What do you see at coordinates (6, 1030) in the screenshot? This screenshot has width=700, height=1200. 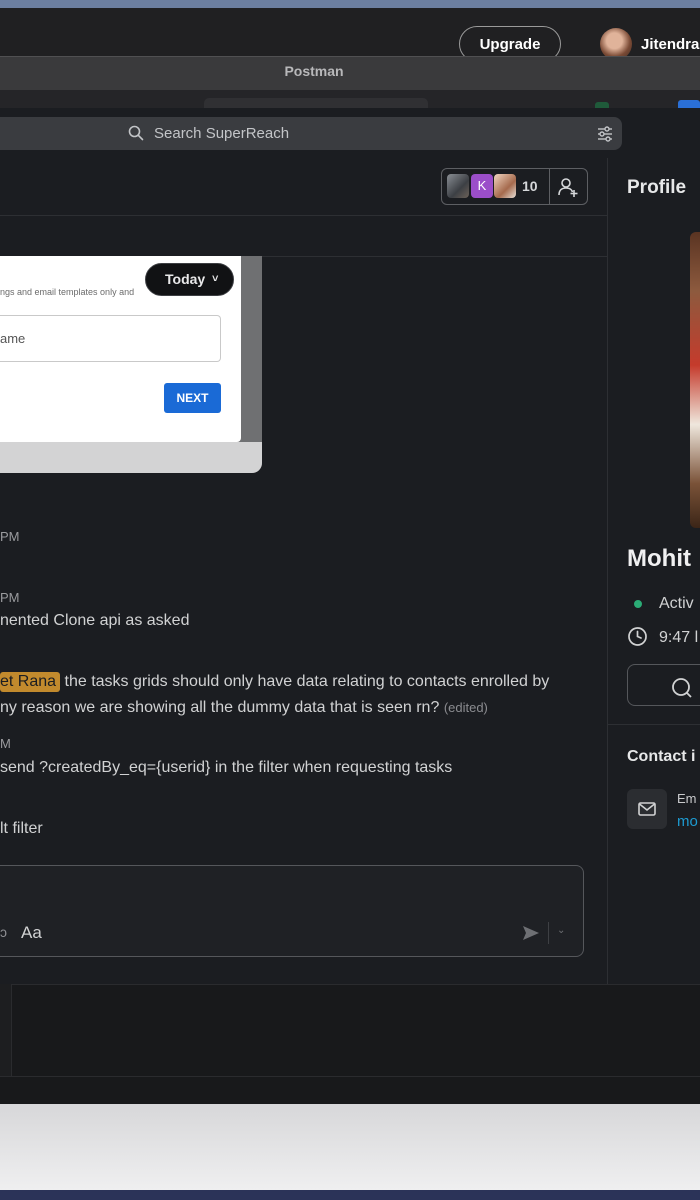 I see `lower-panel-strip` at bounding box center [6, 1030].